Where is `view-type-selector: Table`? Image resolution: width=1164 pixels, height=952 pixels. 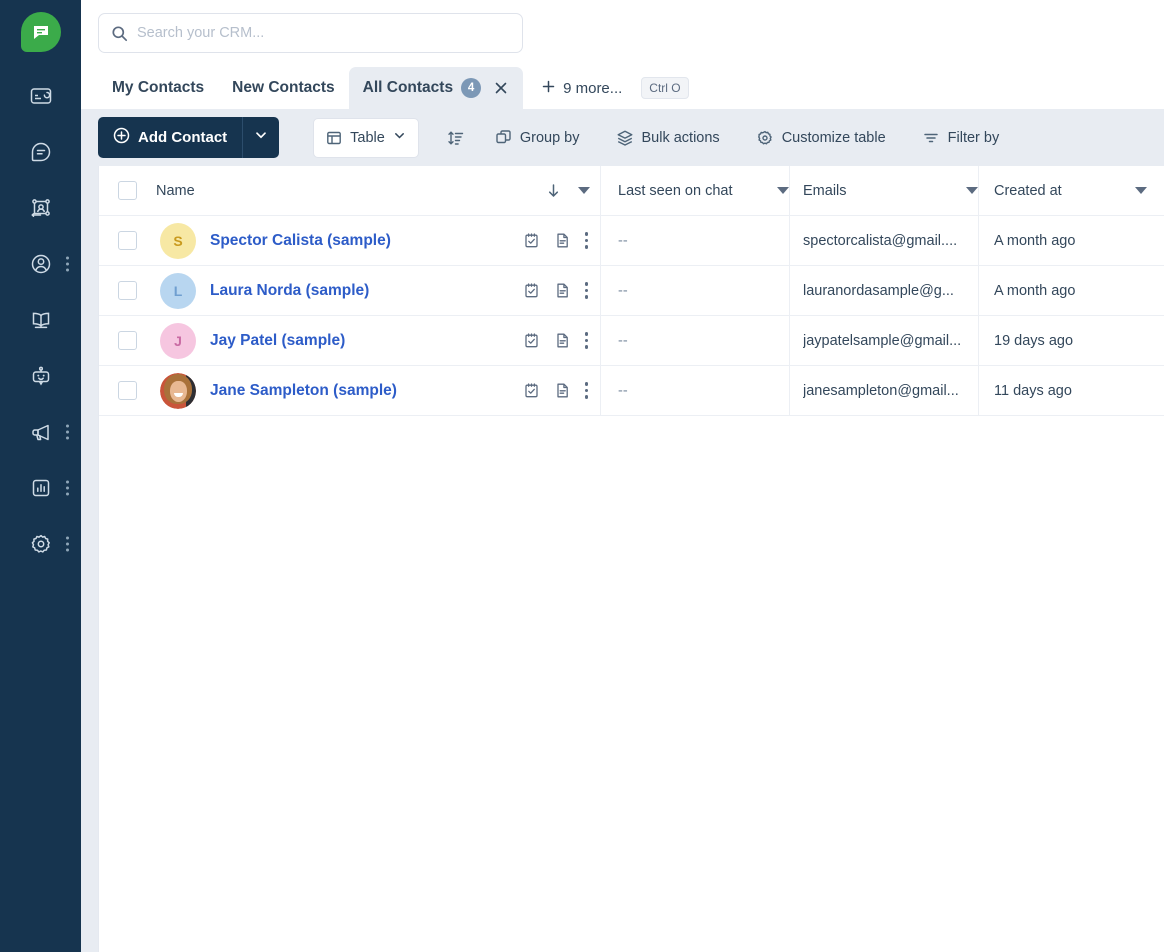
view-type-selector: Table is located at coordinates (366, 137).